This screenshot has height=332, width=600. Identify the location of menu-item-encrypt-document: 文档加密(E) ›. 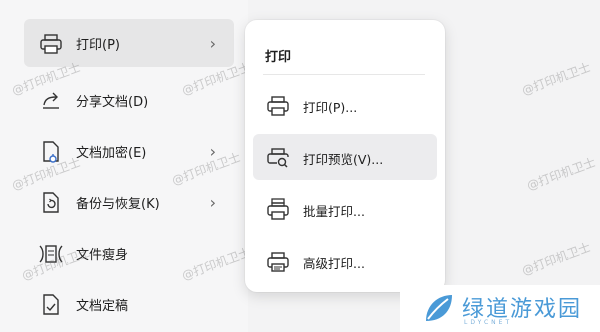
(129, 151).